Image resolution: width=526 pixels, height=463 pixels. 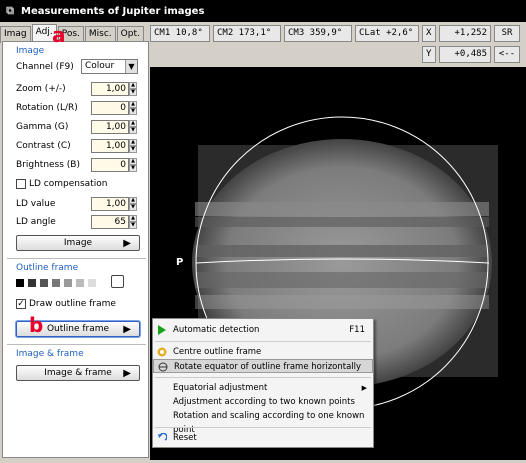 I want to click on annotation-b: b, so click(x=36, y=325).